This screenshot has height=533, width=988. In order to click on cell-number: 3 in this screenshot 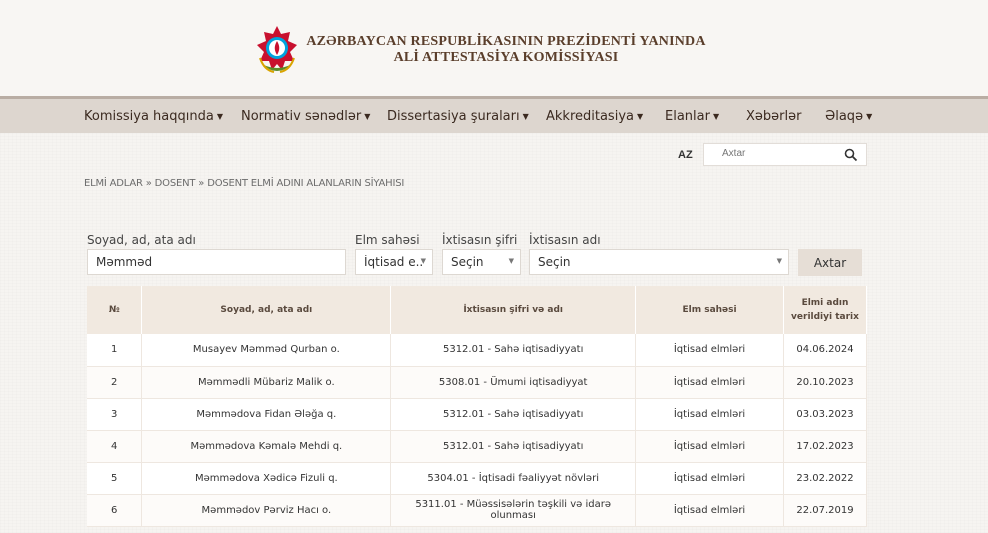, I will do `click(115, 414)`.